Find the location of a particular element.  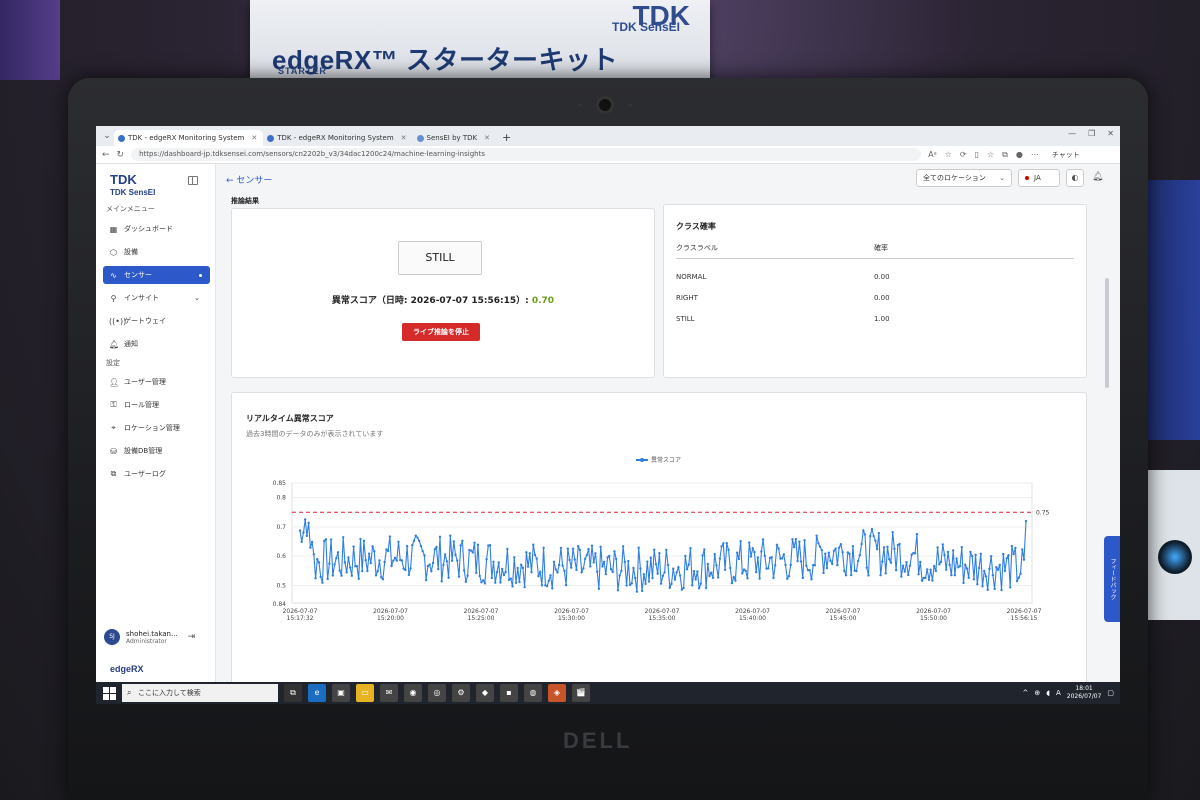

back-to-sensors-link: ← センサー is located at coordinates (249, 179).